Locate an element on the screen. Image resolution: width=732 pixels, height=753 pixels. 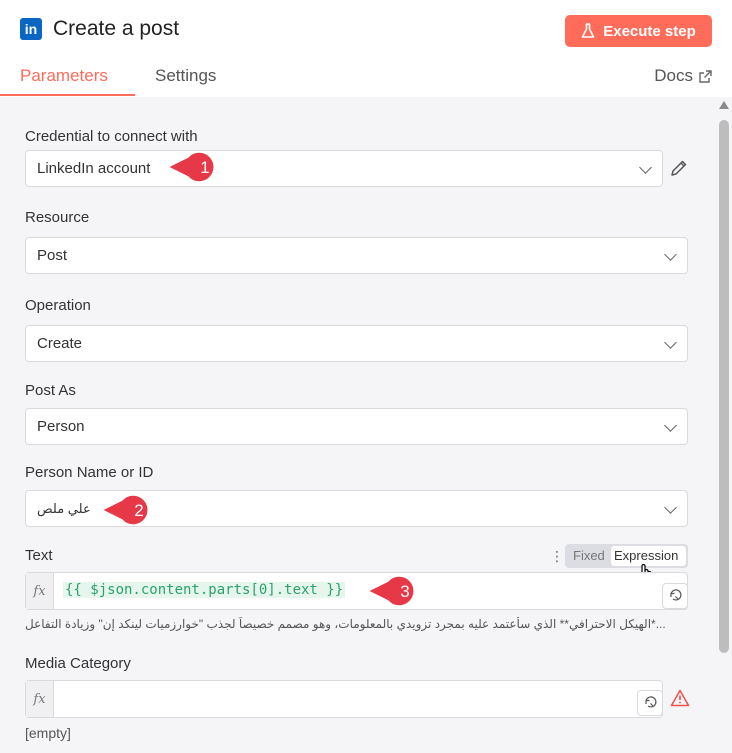
text-label: Text is located at coordinates (39, 555).